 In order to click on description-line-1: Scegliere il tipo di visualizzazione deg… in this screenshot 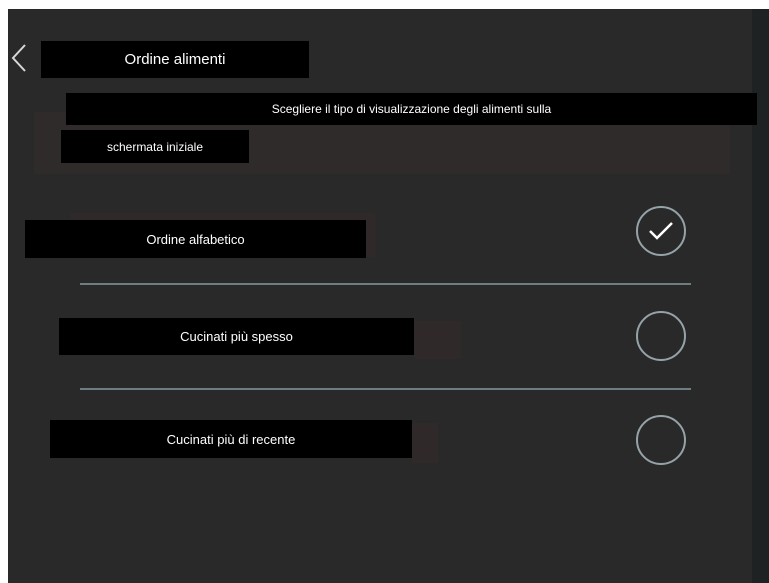, I will do `click(411, 109)`.